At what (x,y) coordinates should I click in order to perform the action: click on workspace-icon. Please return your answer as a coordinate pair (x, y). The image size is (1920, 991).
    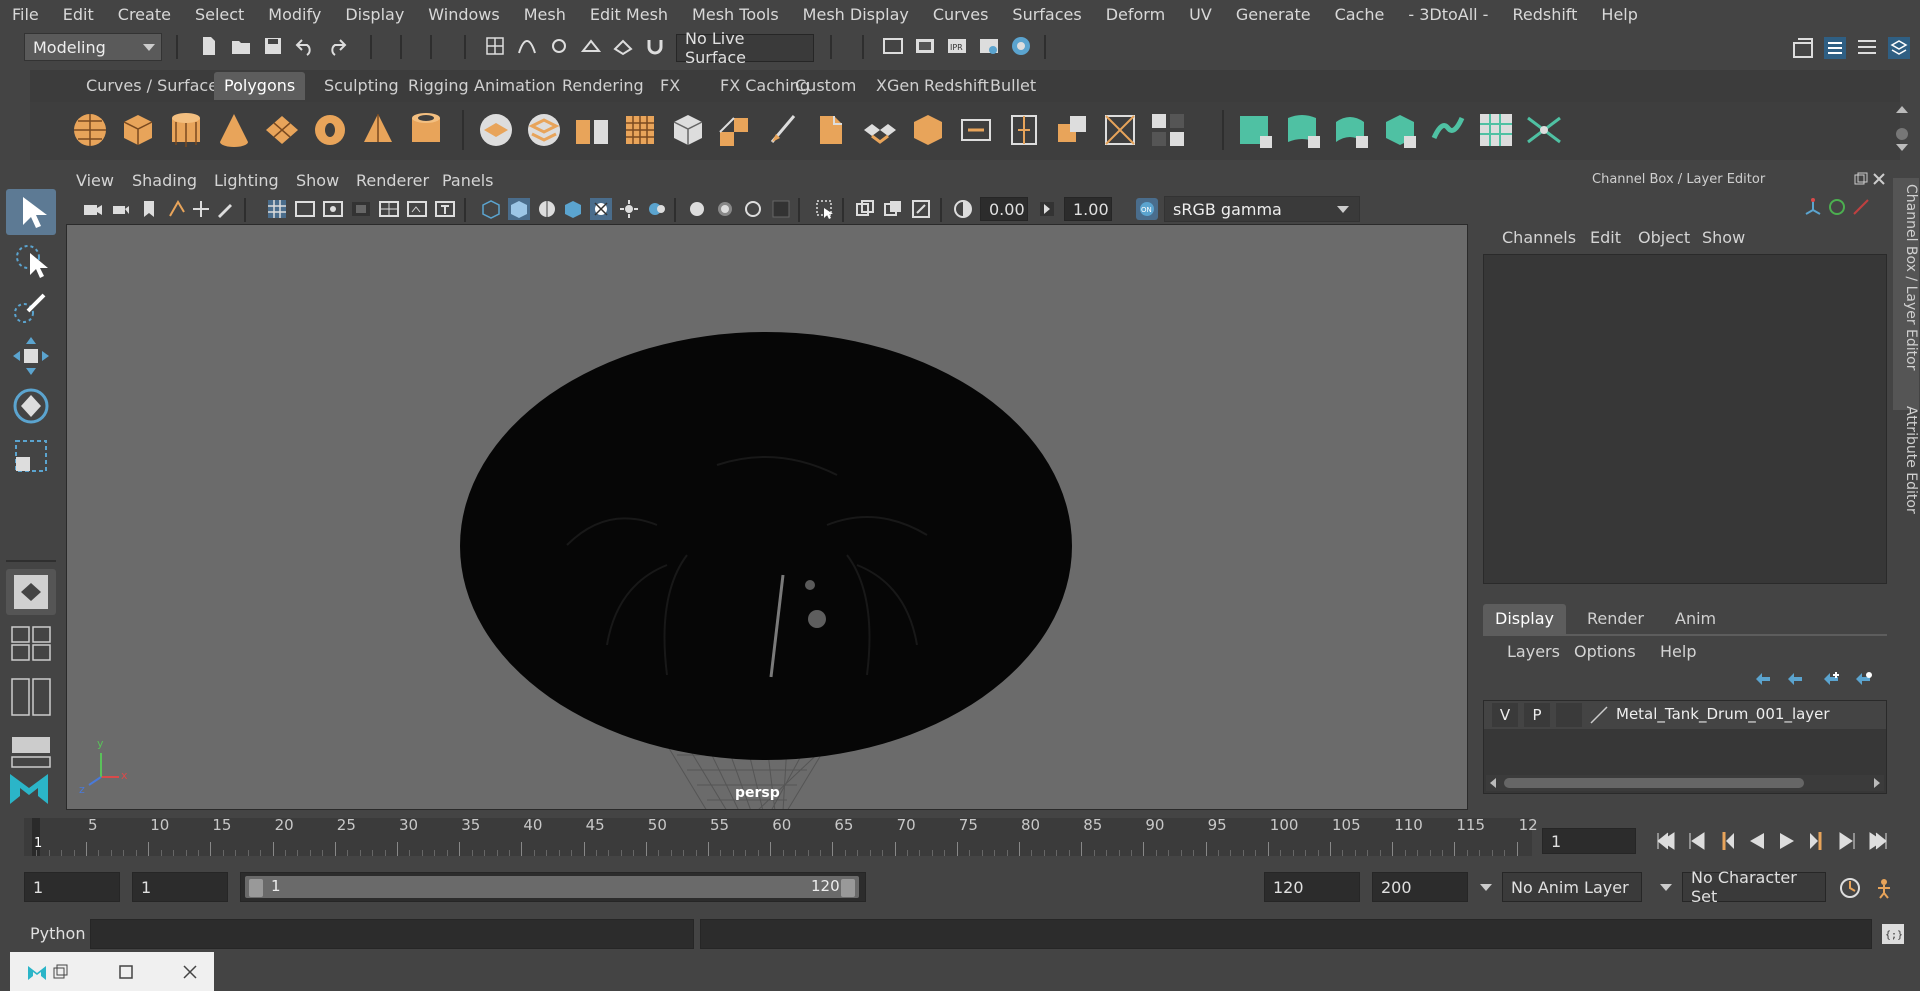
    Looking at the image, I should click on (1803, 48).